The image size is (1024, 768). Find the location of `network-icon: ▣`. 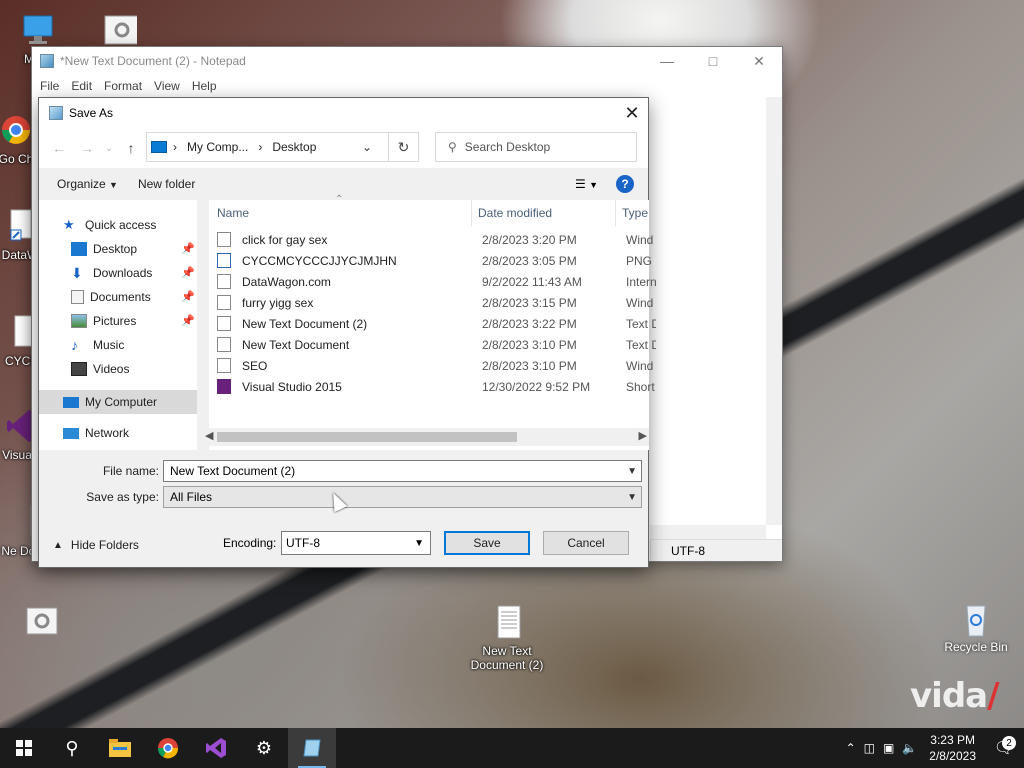

network-icon: ▣ is located at coordinates (888, 748).